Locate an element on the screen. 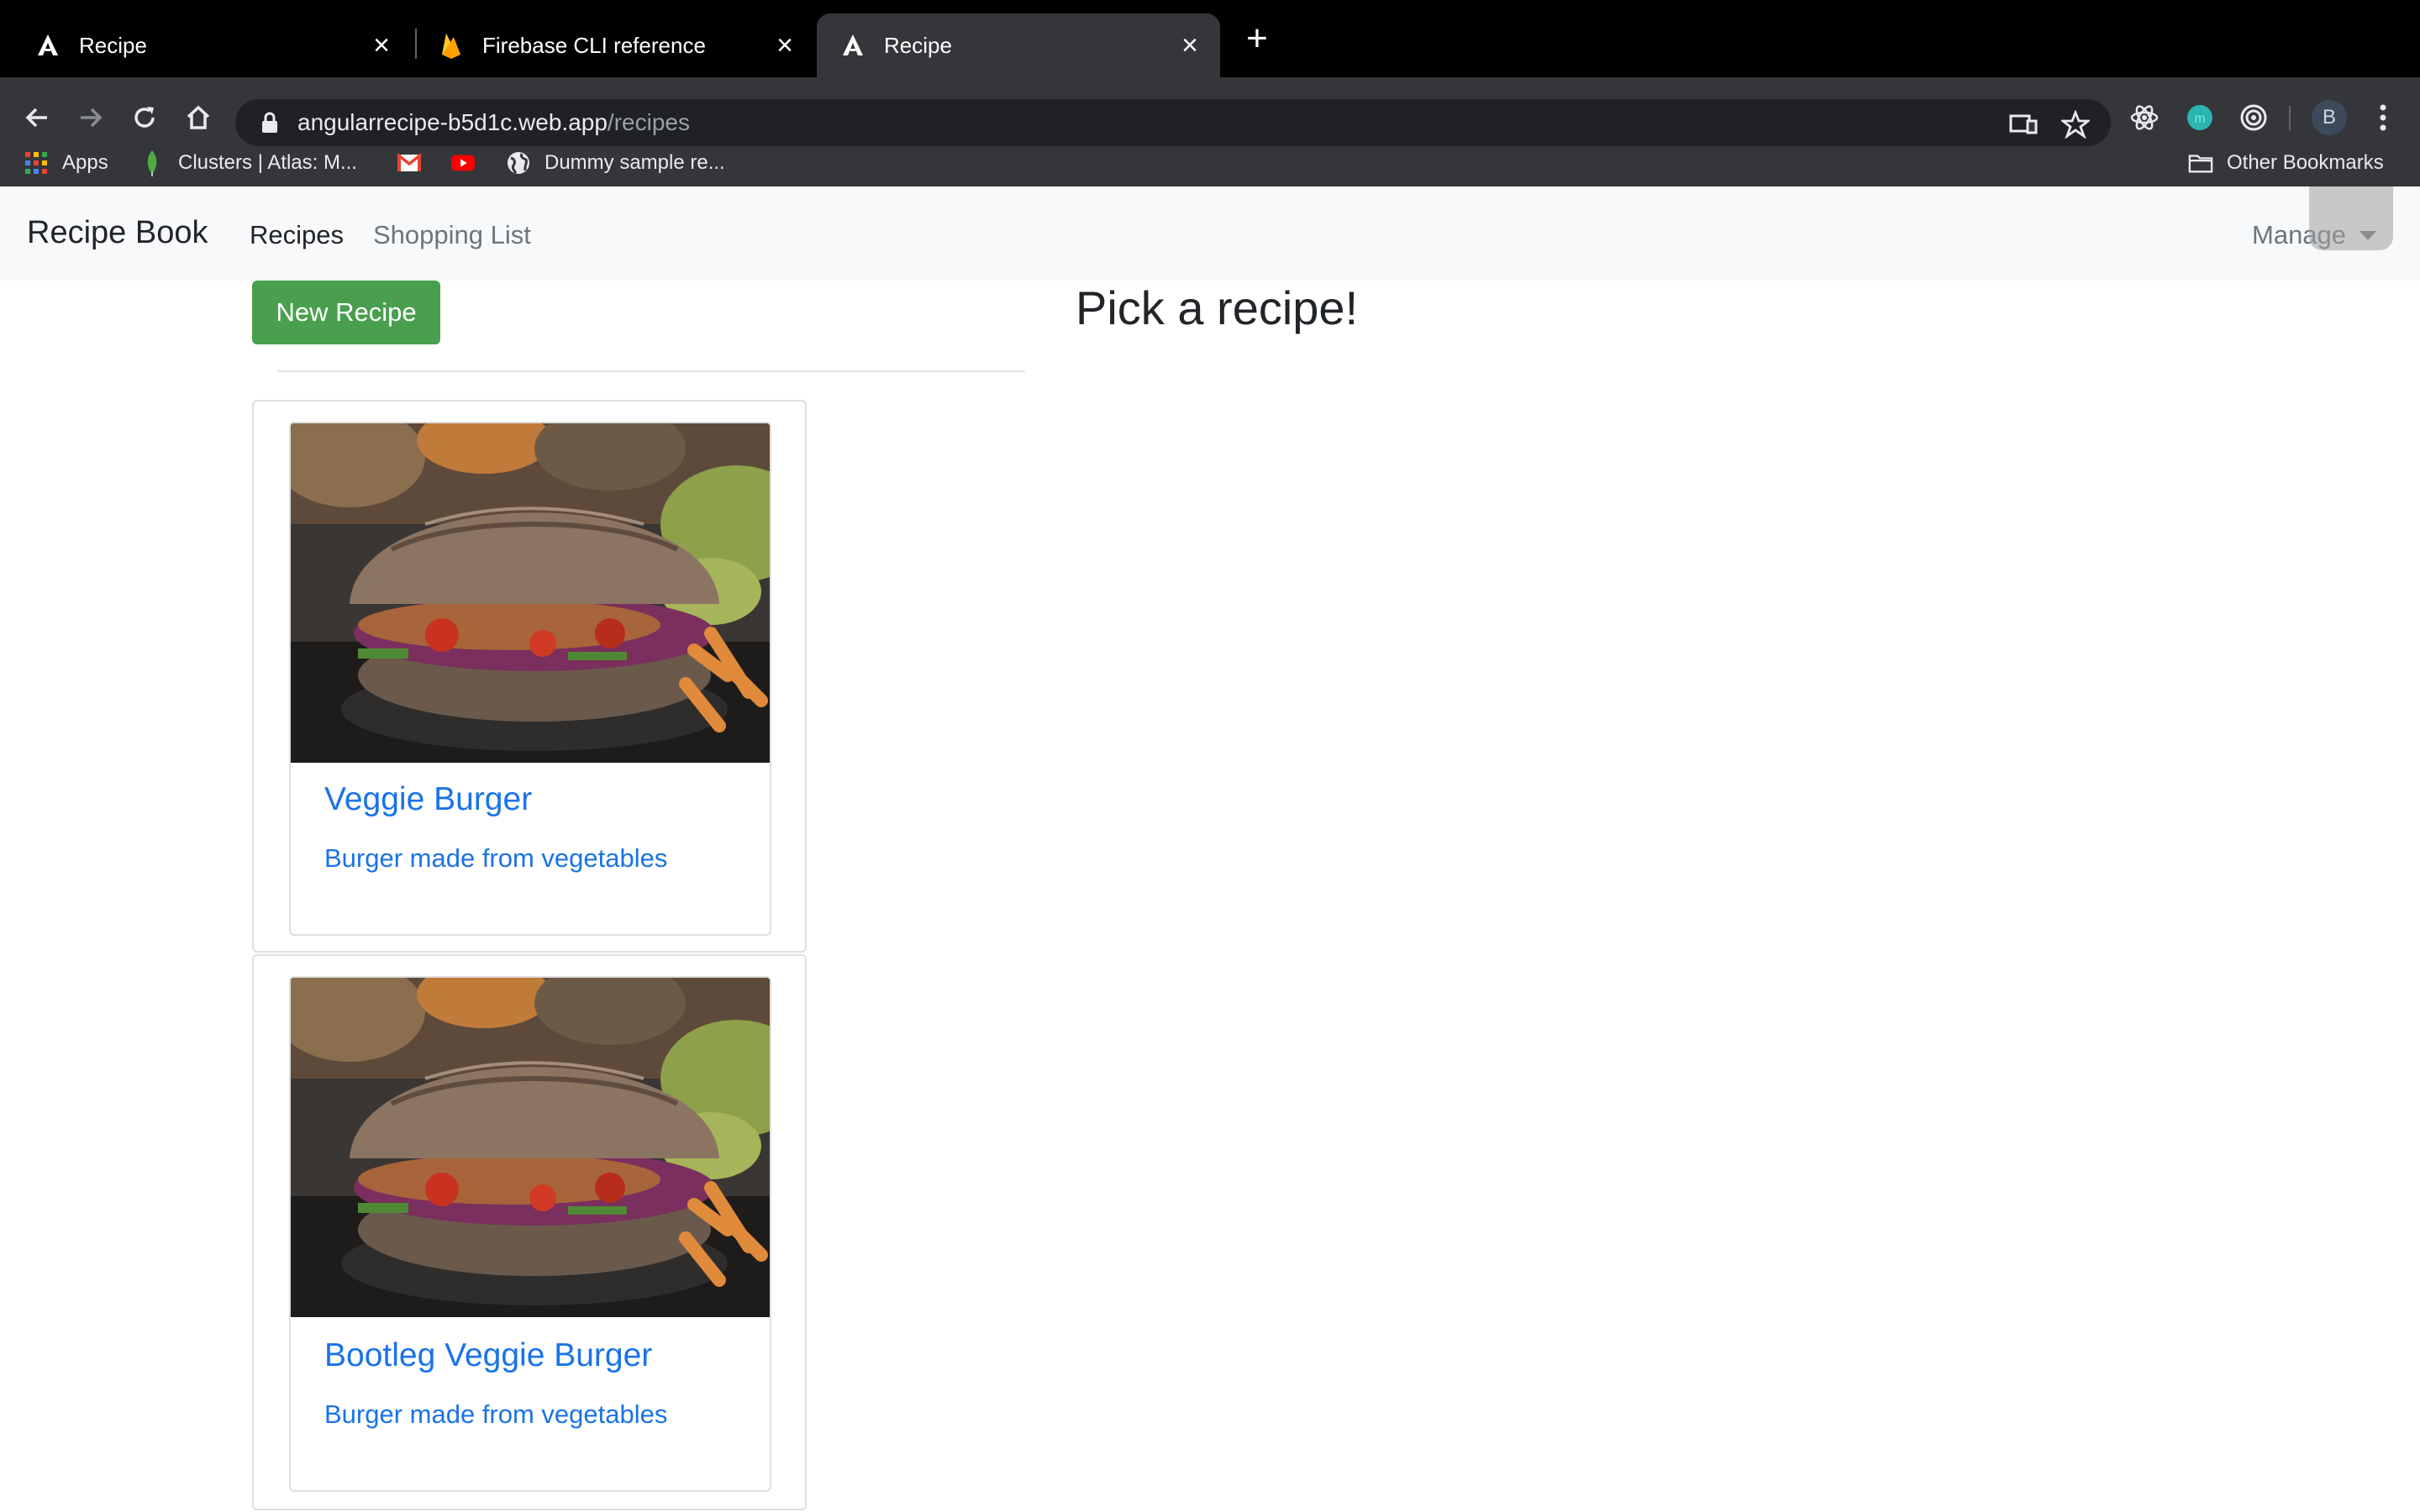 The image size is (2420, 1512). apps-grid-icon is located at coordinates (36, 163).